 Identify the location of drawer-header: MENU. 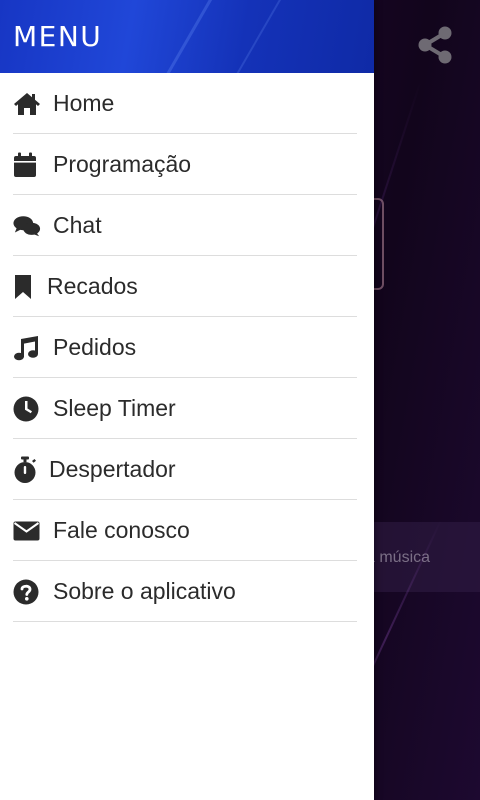
(187, 36).